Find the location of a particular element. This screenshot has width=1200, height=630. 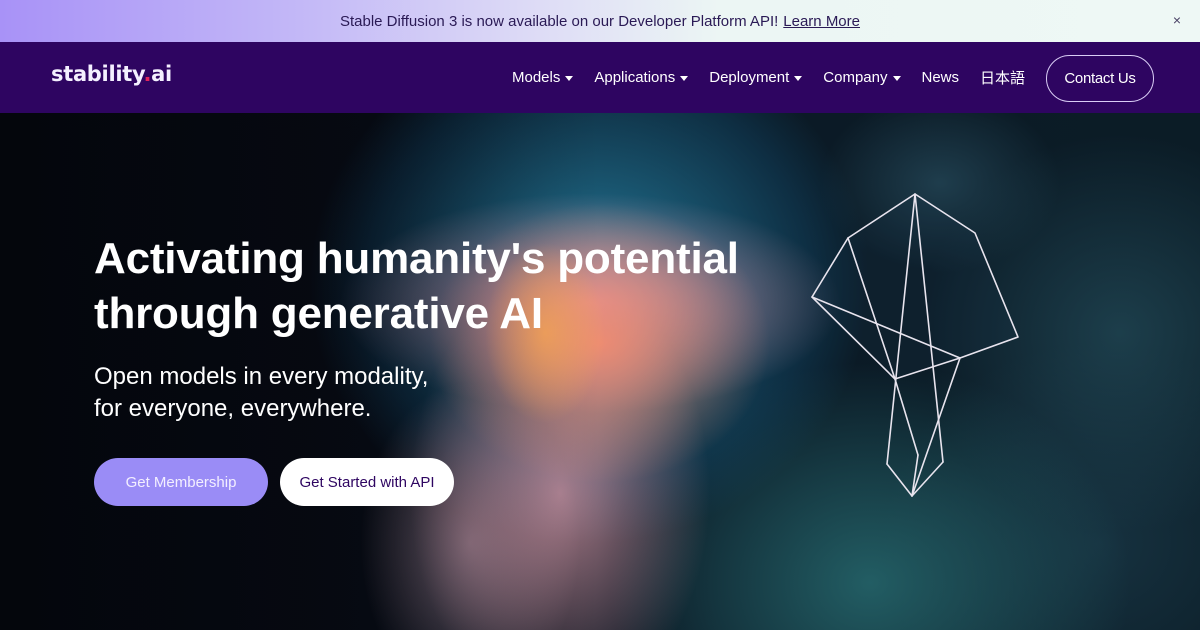

nav-item-models: Models is located at coordinates (543, 77).